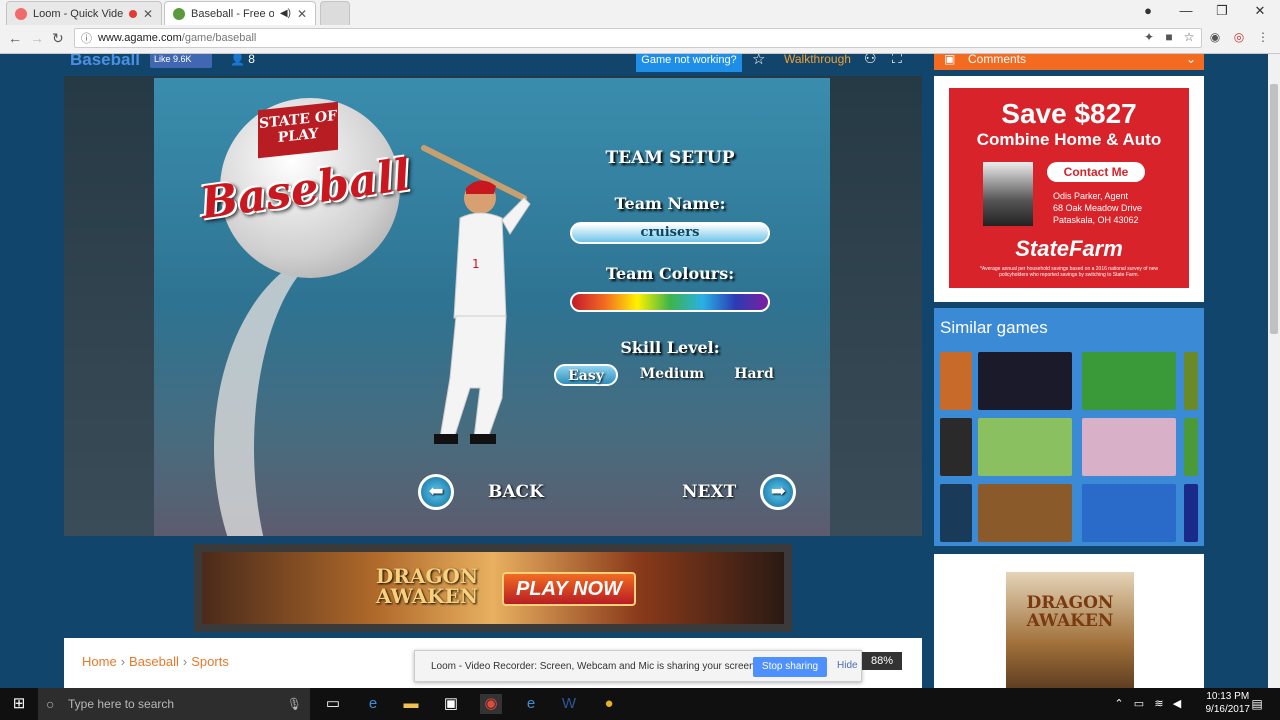 The width and height of the screenshot is (1280, 720). Describe the element at coordinates (294, 704) in the screenshot. I see `microphone-icon: 🎙` at that location.